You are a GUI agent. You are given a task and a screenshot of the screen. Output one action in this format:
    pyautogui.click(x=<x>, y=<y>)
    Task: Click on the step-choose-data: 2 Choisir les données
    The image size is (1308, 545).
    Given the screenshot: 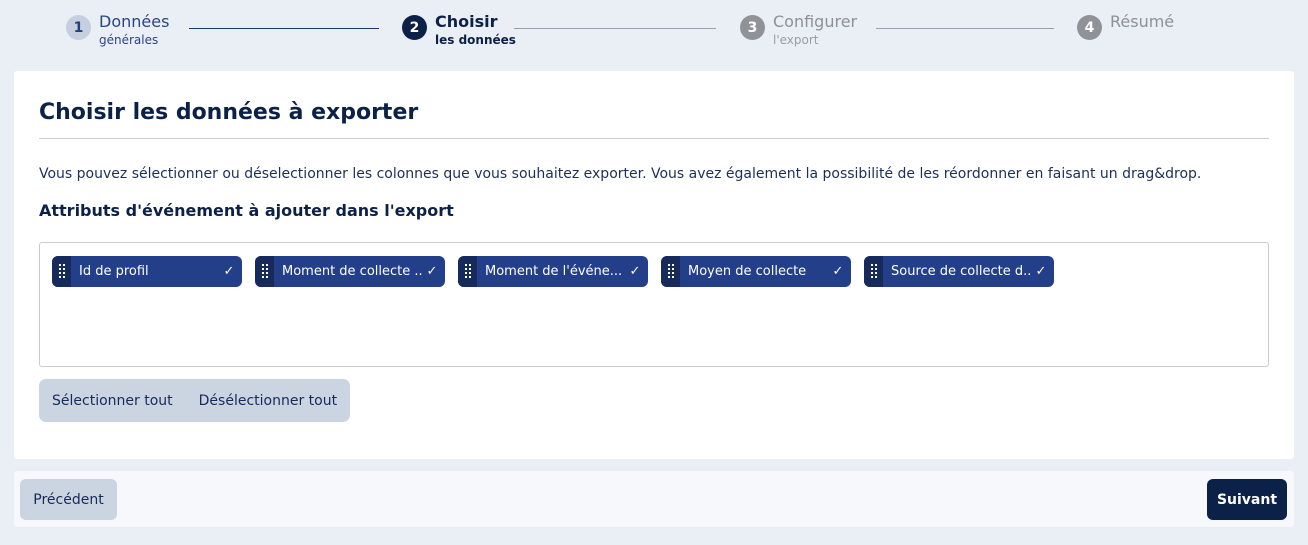 What is the action you would take?
    pyautogui.click(x=459, y=30)
    